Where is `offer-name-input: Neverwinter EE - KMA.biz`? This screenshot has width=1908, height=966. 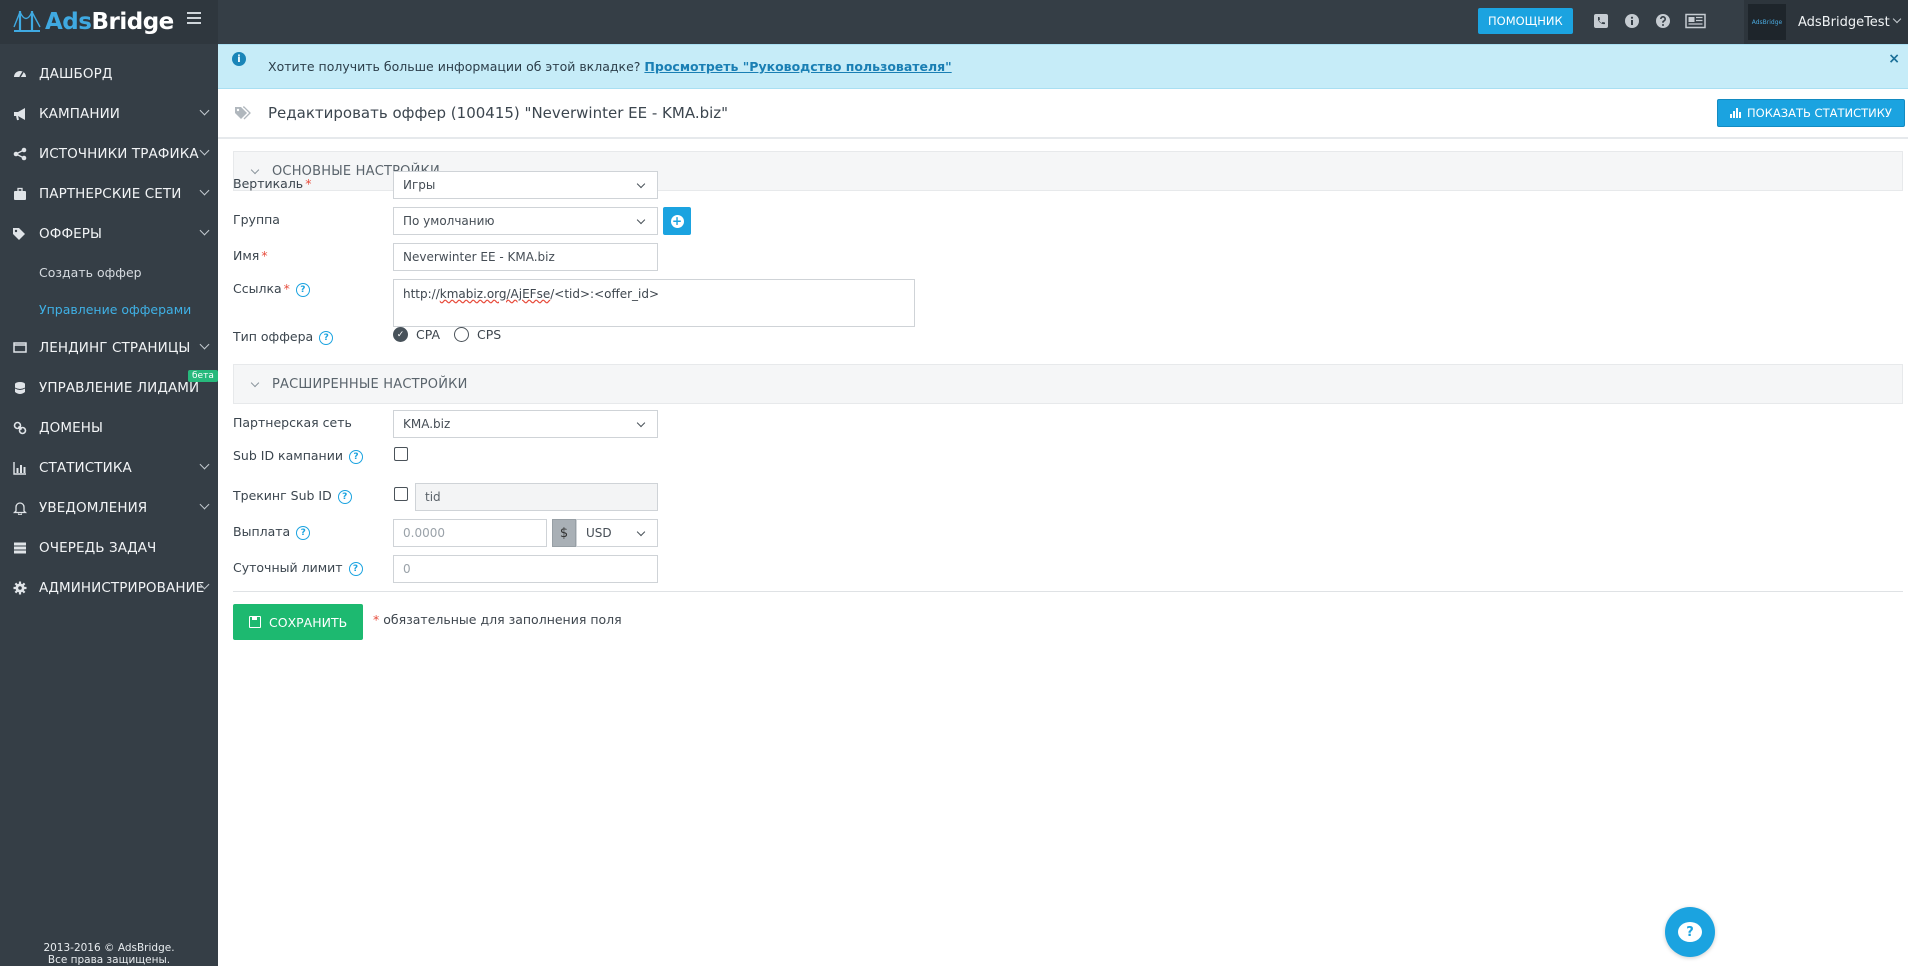 offer-name-input: Neverwinter EE - KMA.biz is located at coordinates (525, 257).